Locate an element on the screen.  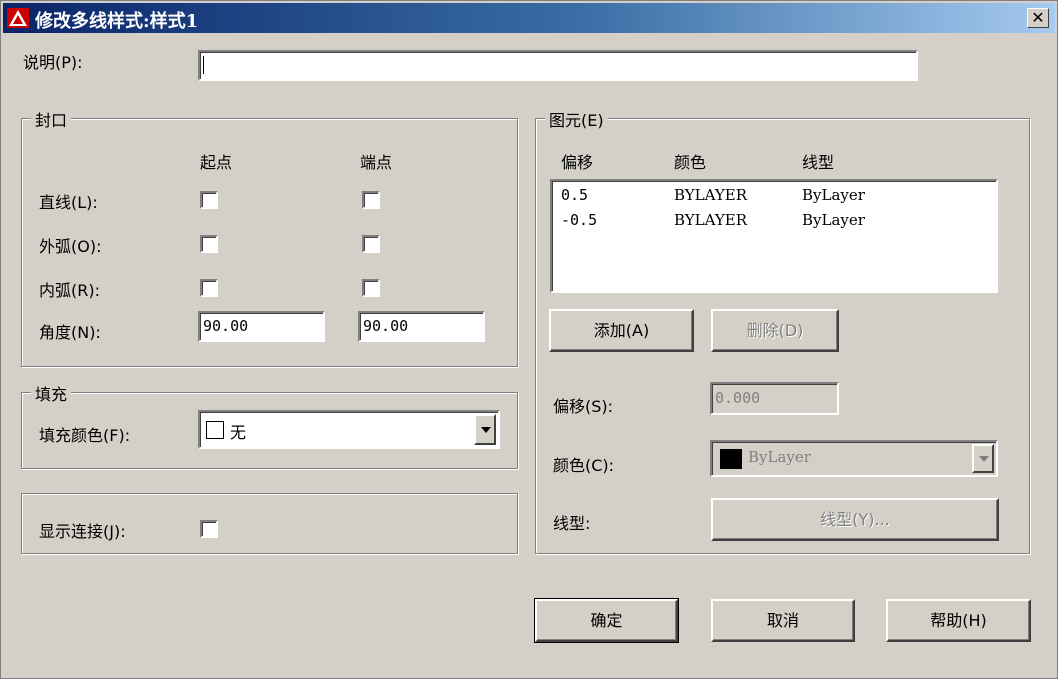
color-label: 颜色(C): is located at coordinates (584, 465).